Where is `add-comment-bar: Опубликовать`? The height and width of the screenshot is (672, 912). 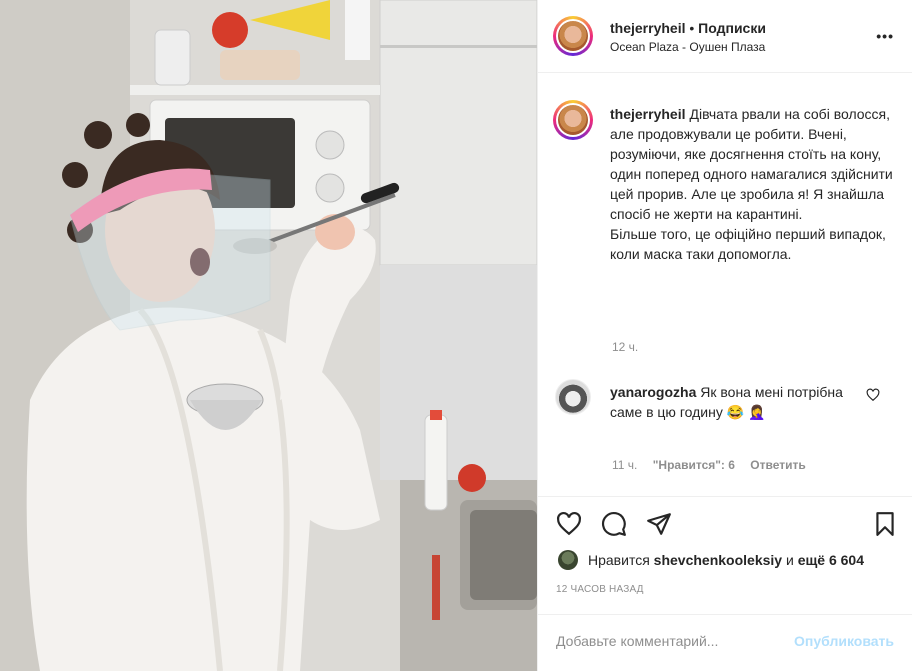
add-comment-bar: Опубликовать is located at coordinates (725, 643).